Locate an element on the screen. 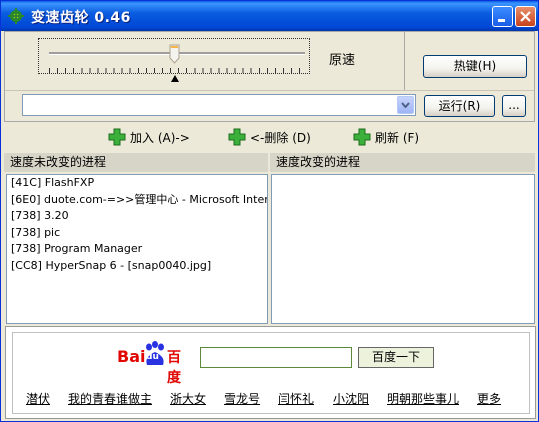 The width and height of the screenshot is (539, 422). unchanged-list-header: 速度未改变的进程 is located at coordinates (136, 162).